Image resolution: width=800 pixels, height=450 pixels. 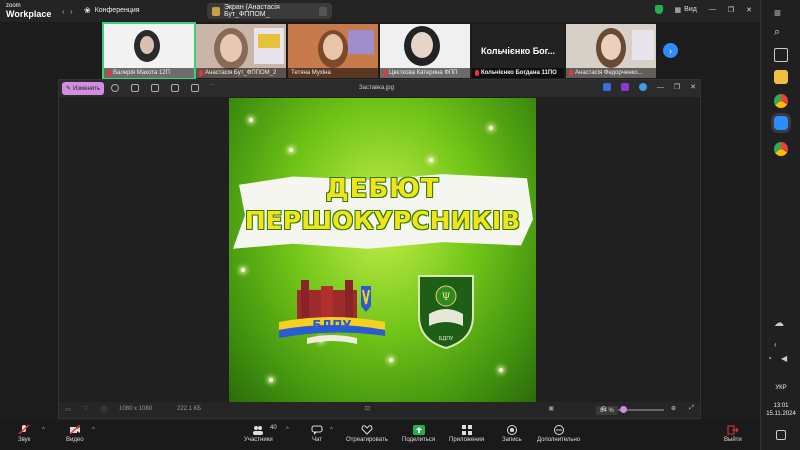 I want to click on edit-label: Изменить, so click(x=86, y=88).